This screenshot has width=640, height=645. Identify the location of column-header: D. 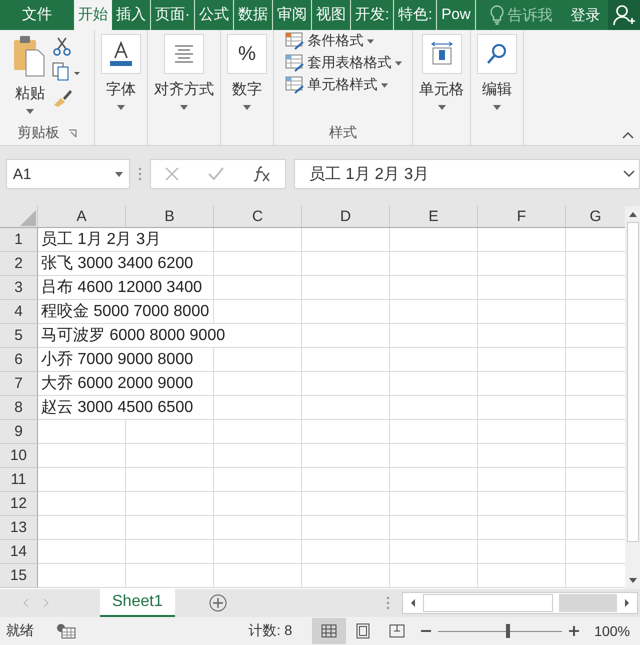
(346, 216).